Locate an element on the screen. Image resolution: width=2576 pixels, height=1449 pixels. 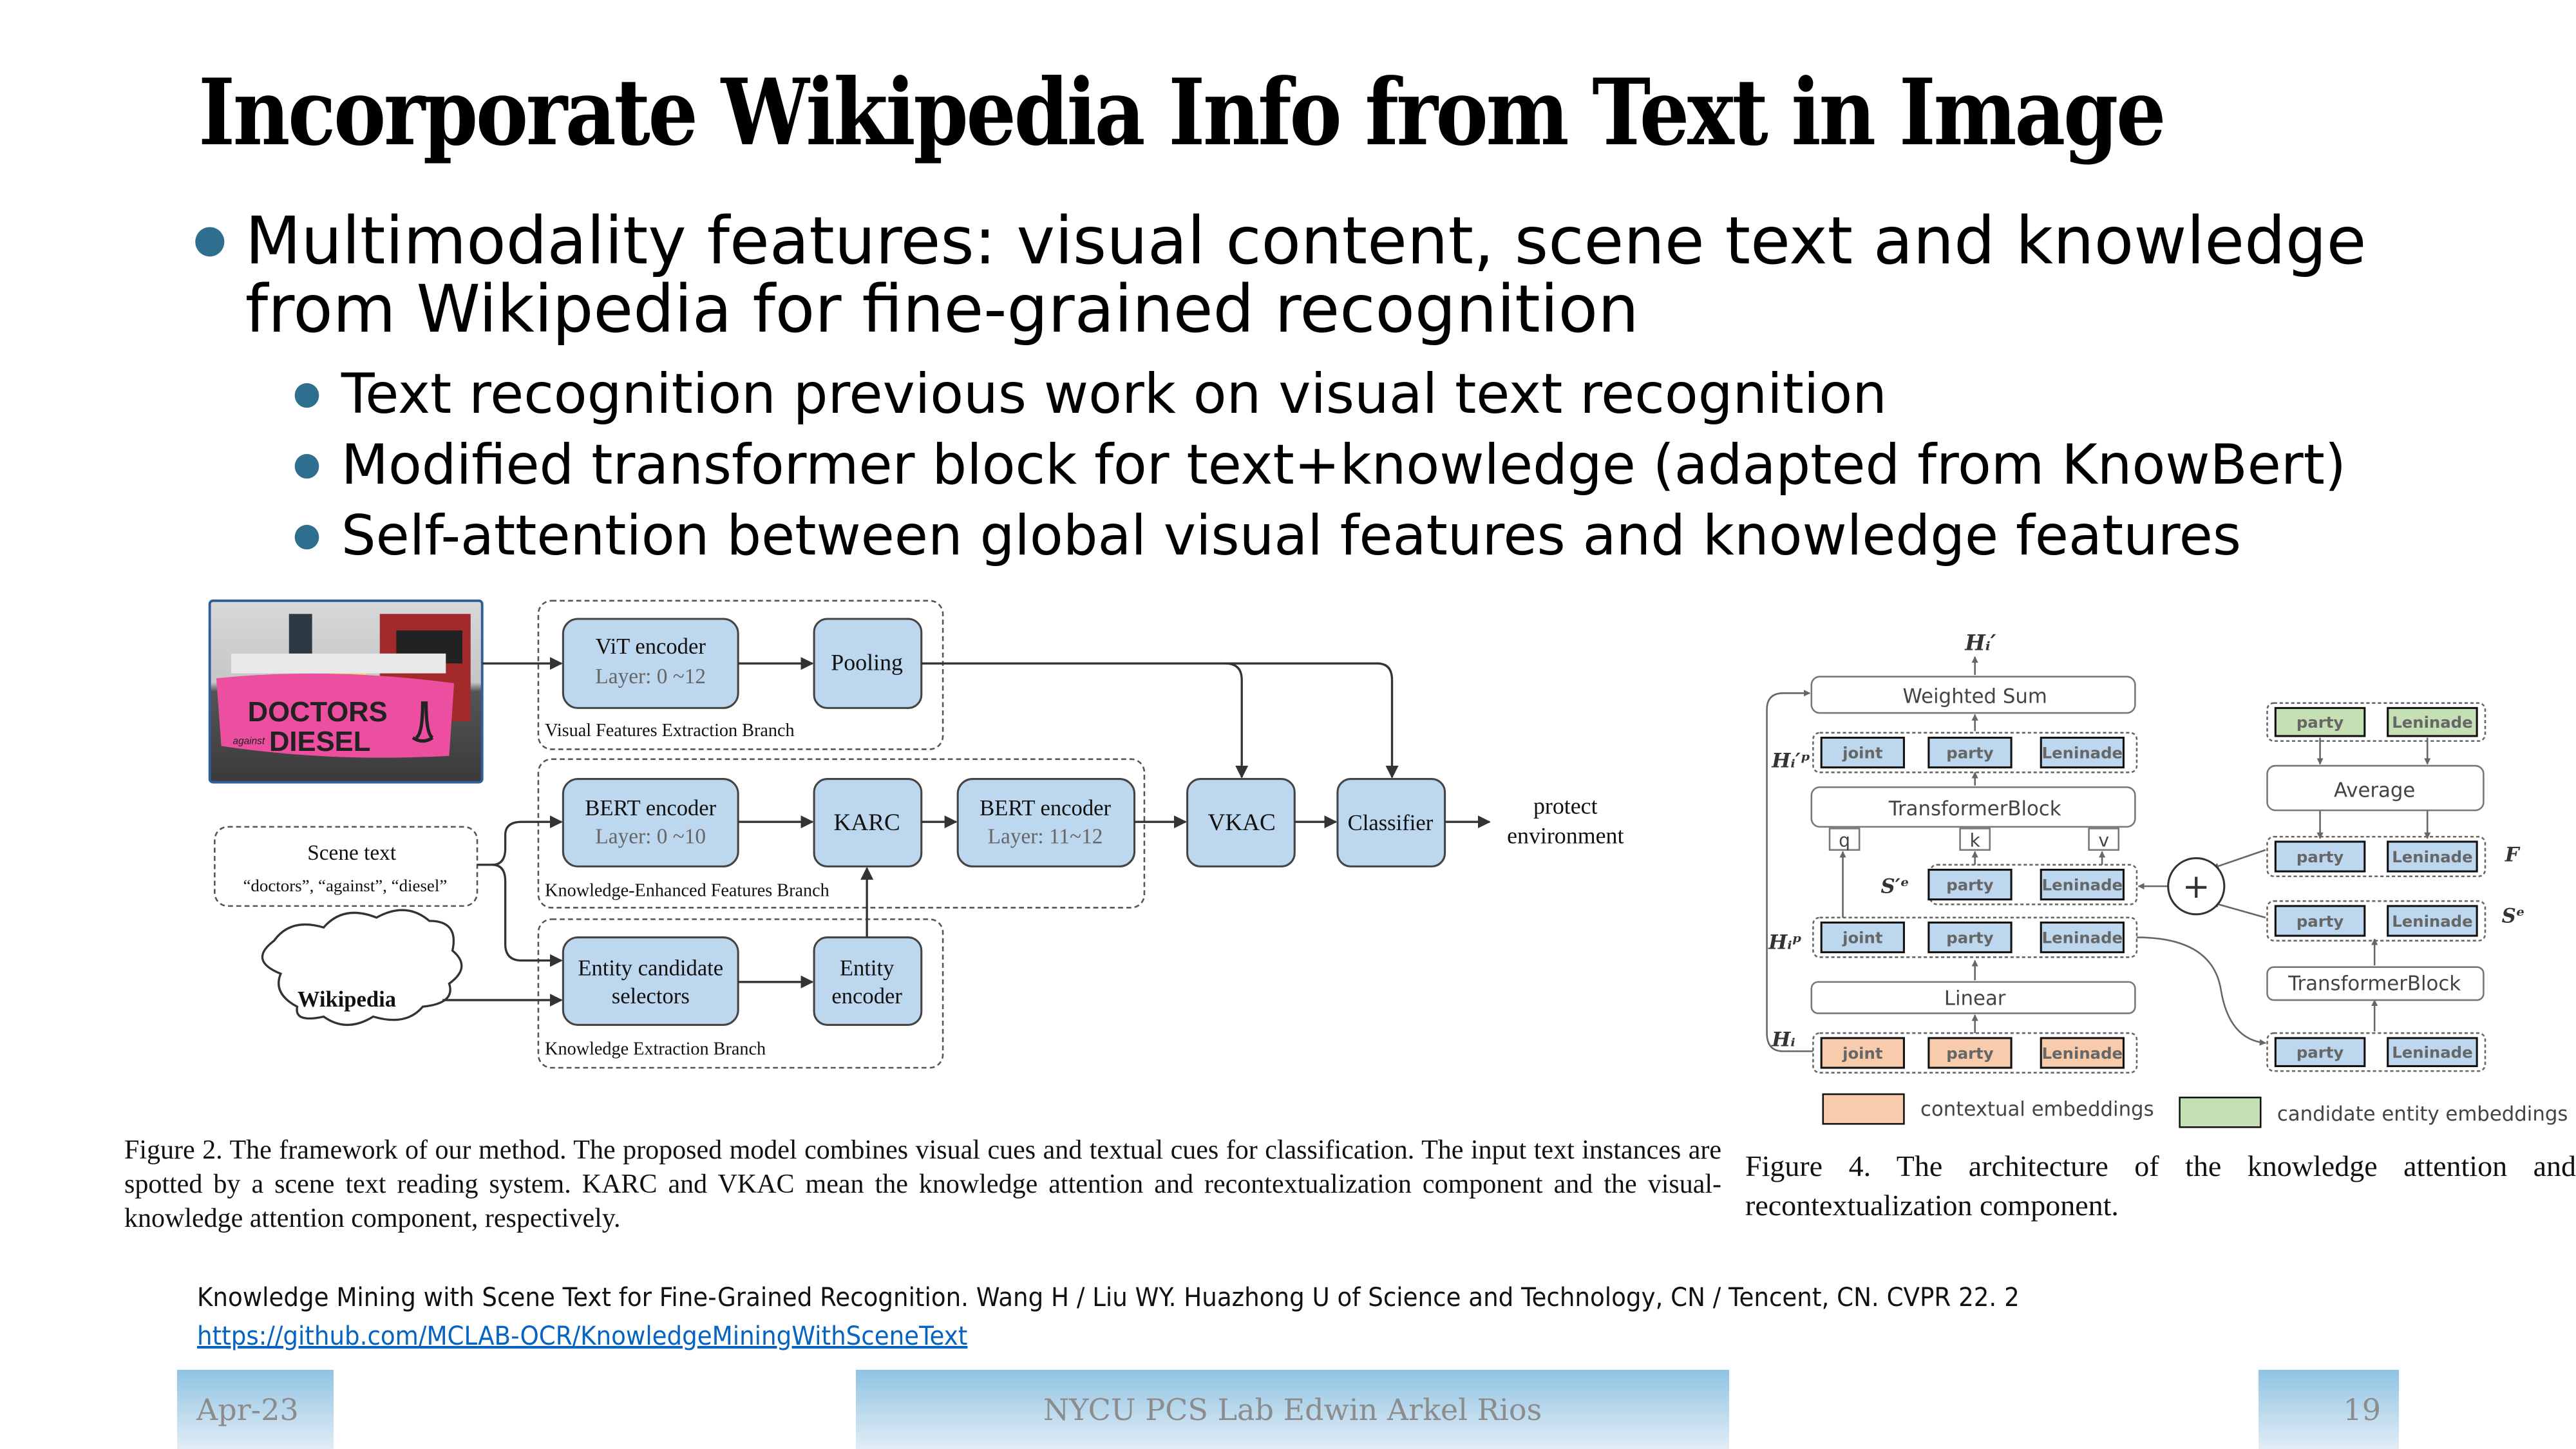
wikipedia-label: Wikipedia is located at coordinates (347, 1000).